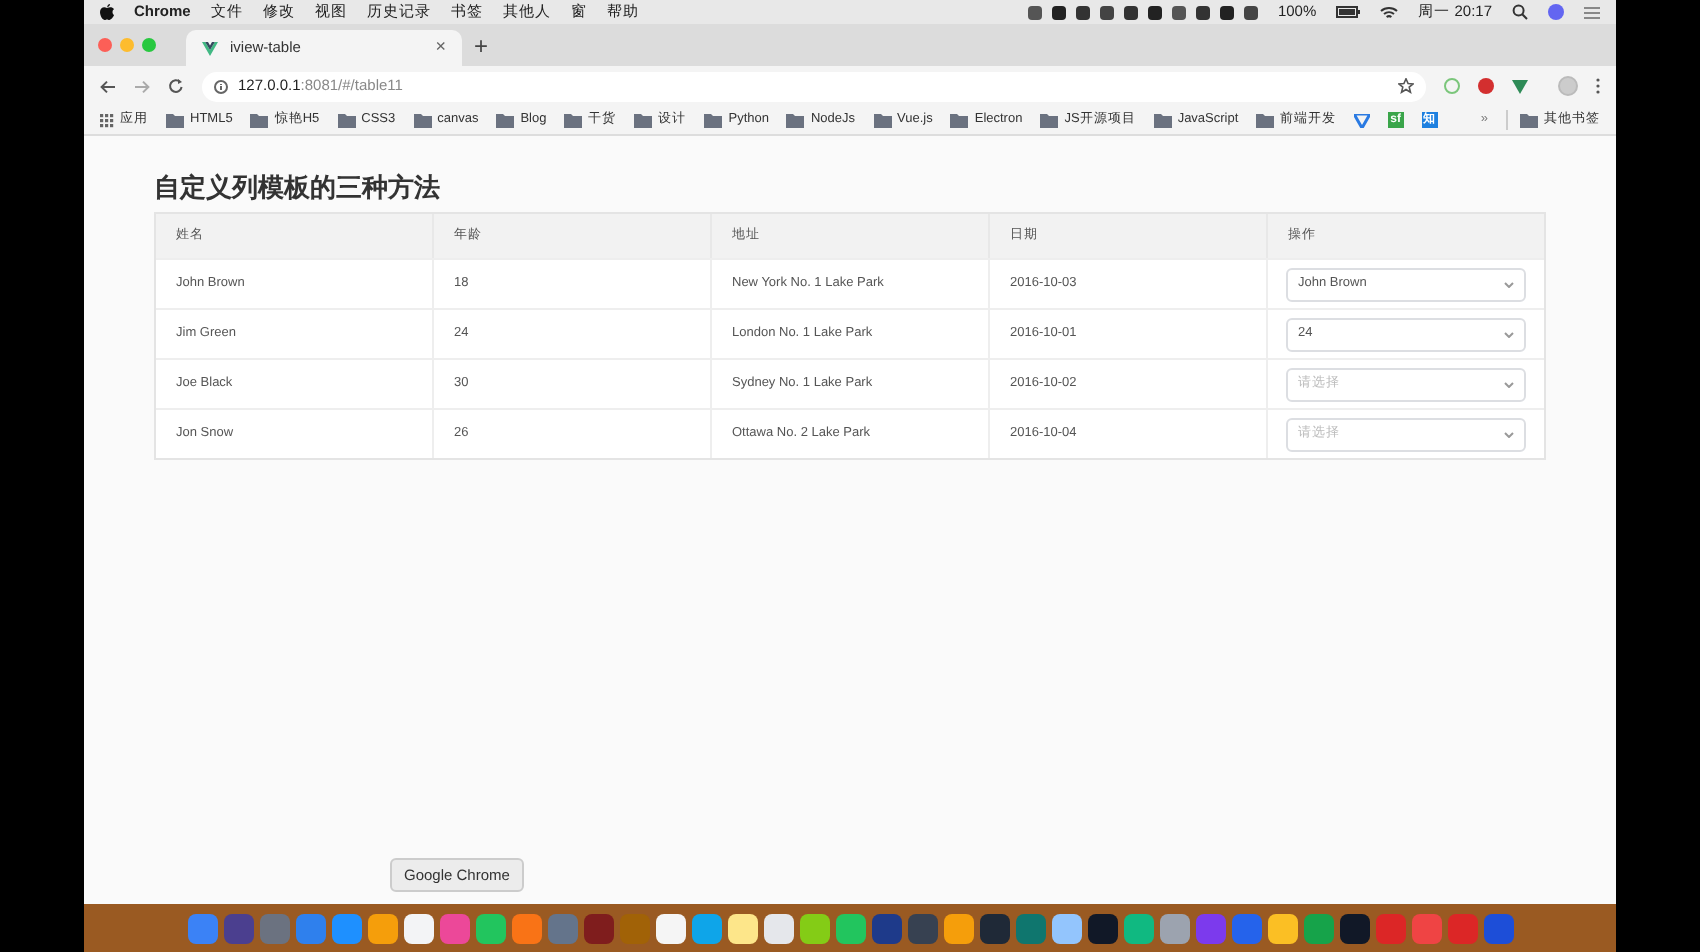 The image size is (1700, 952). I want to click on apps-grid-icon, so click(107, 120).